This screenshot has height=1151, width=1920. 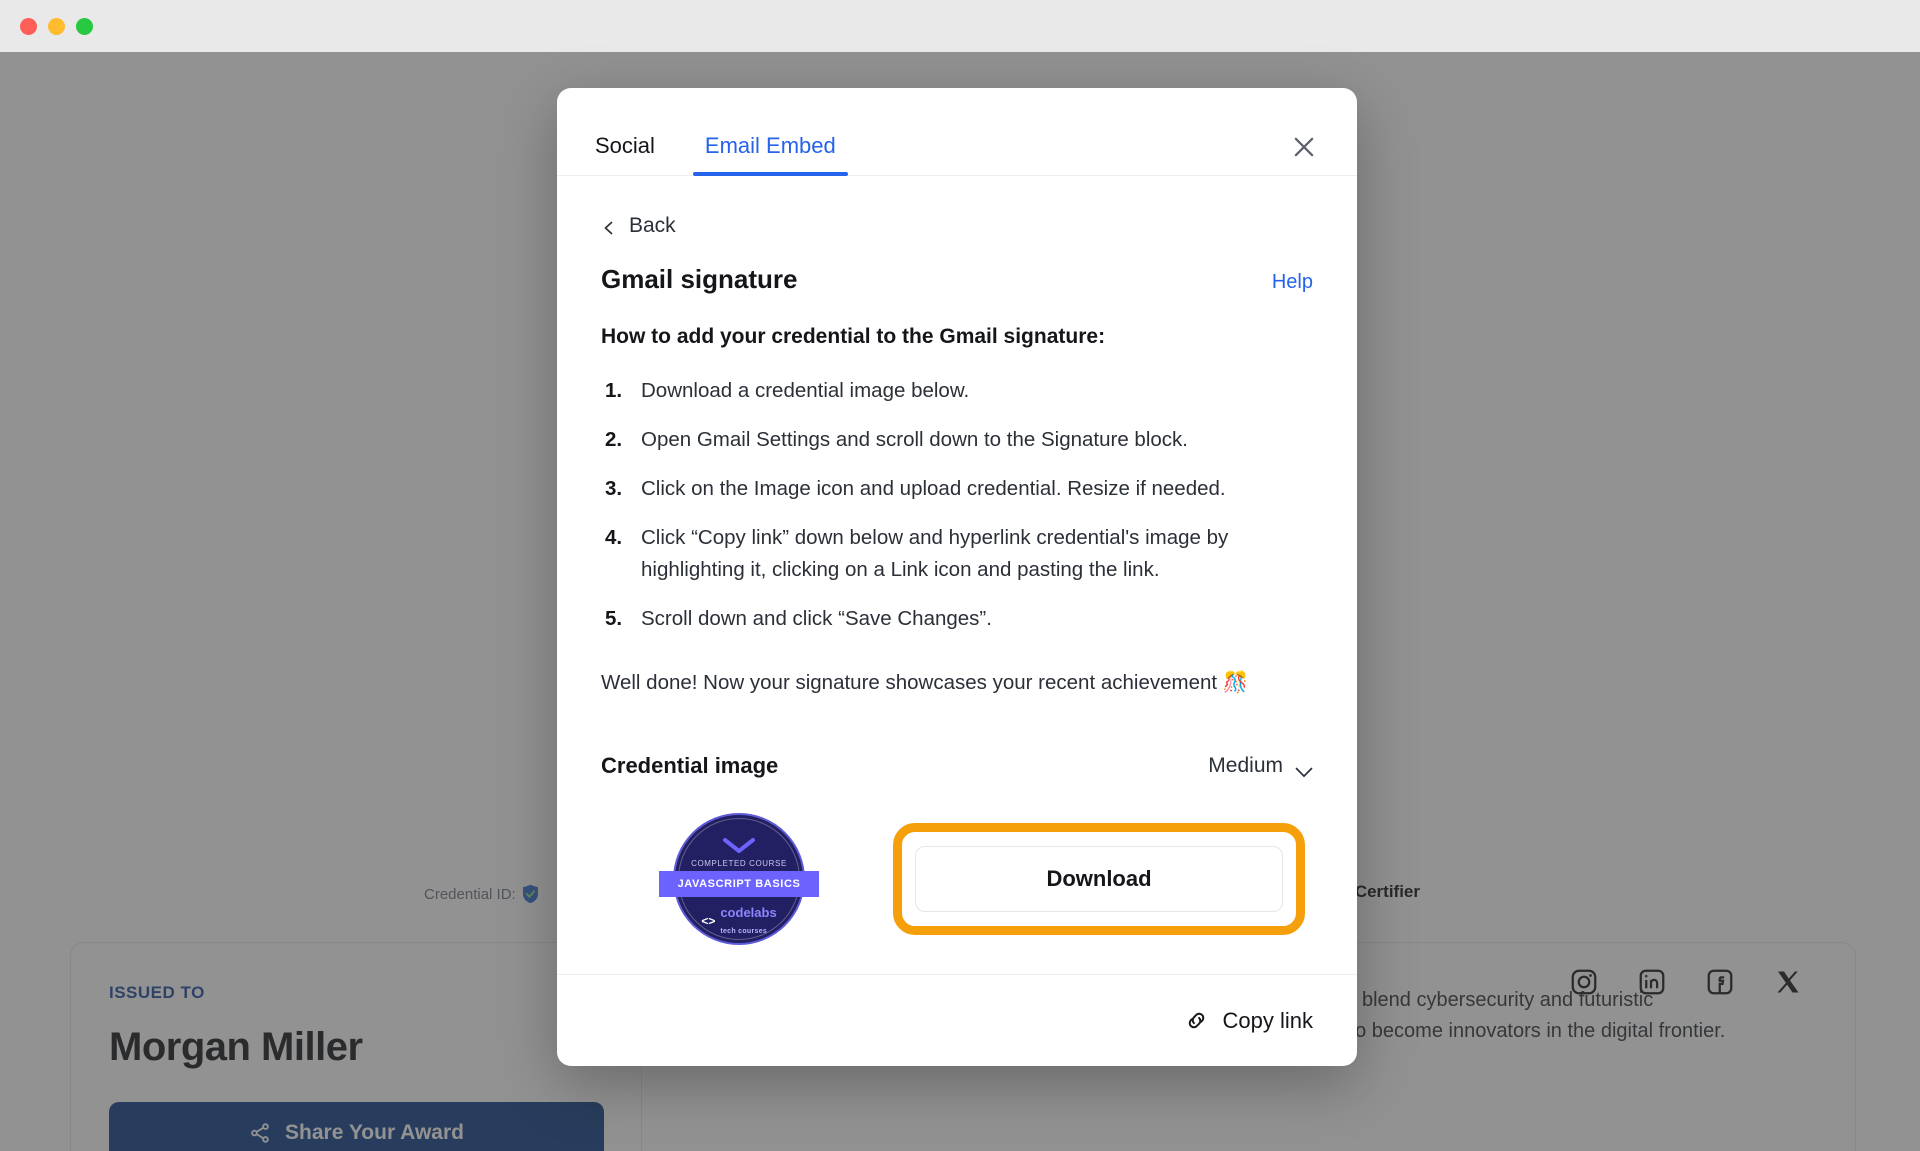 What do you see at coordinates (739, 863) in the screenshot?
I see `badge-top-text: COMPLETED COURSE` at bounding box center [739, 863].